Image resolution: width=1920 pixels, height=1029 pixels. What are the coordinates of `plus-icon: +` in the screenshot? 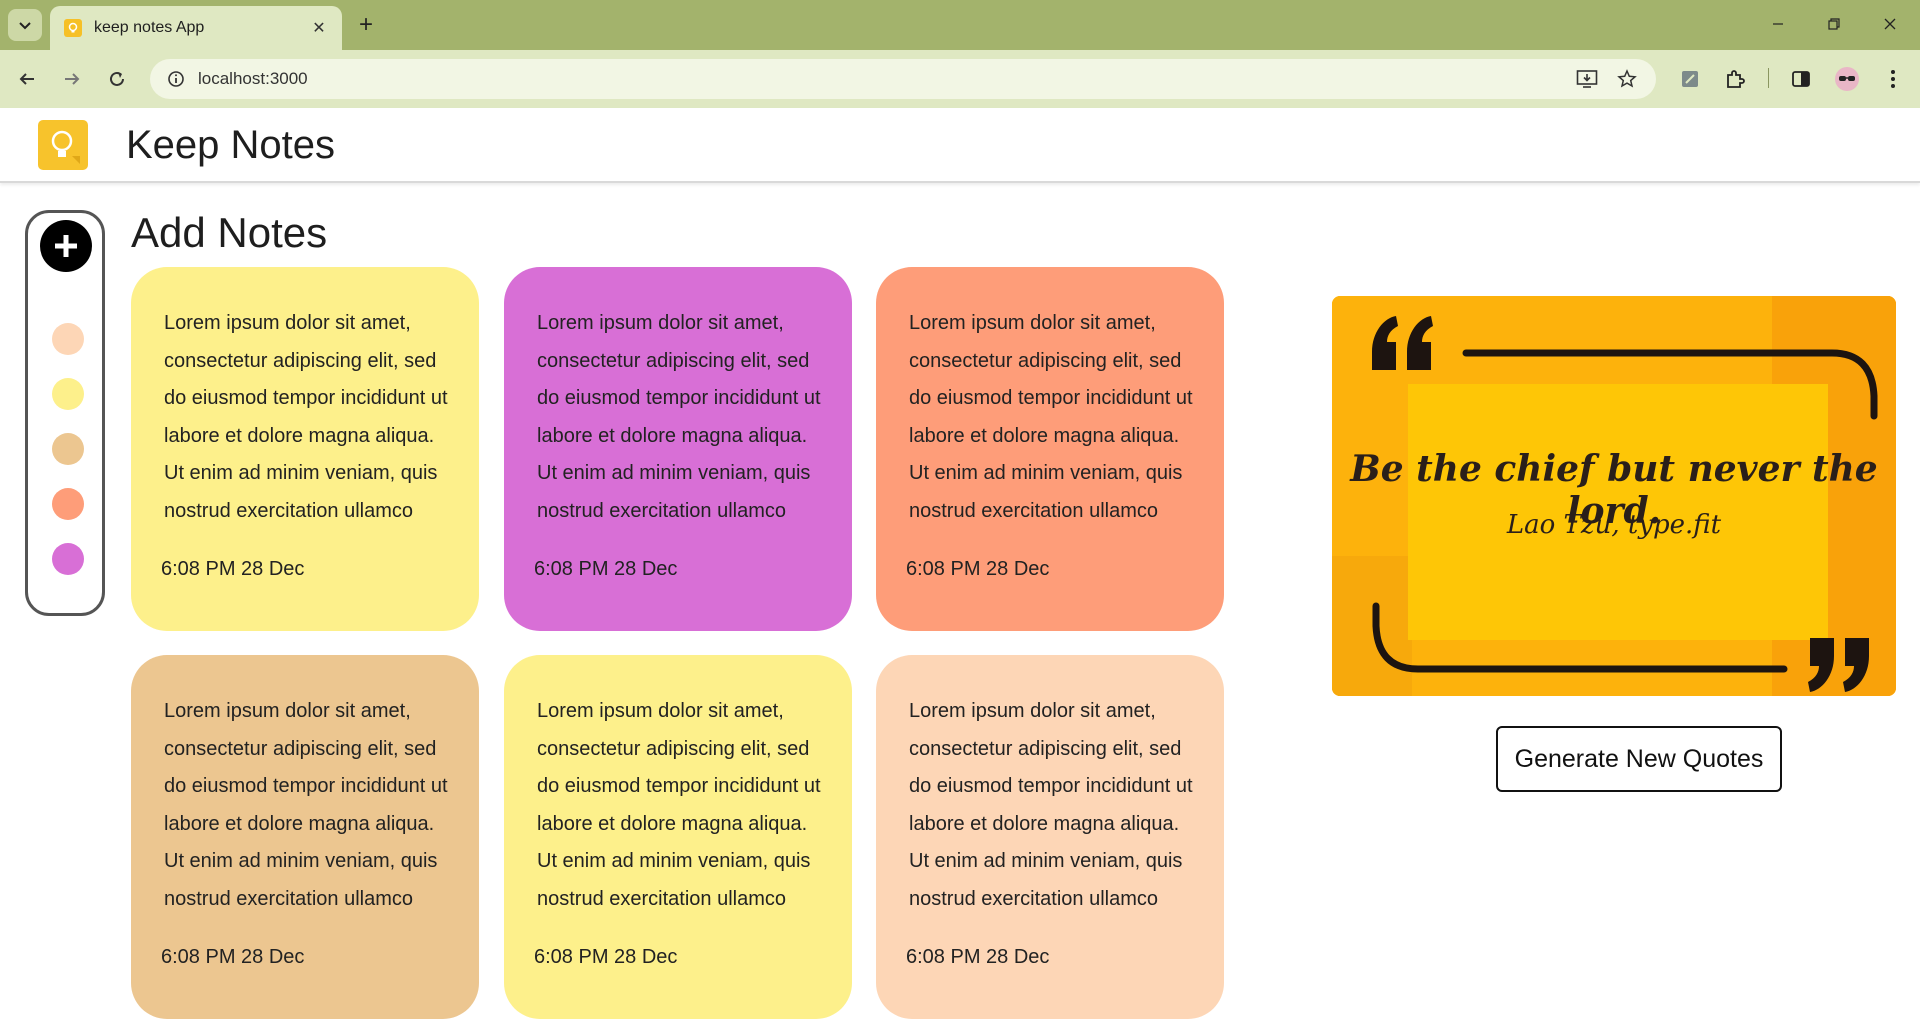 It's located at (365, 24).